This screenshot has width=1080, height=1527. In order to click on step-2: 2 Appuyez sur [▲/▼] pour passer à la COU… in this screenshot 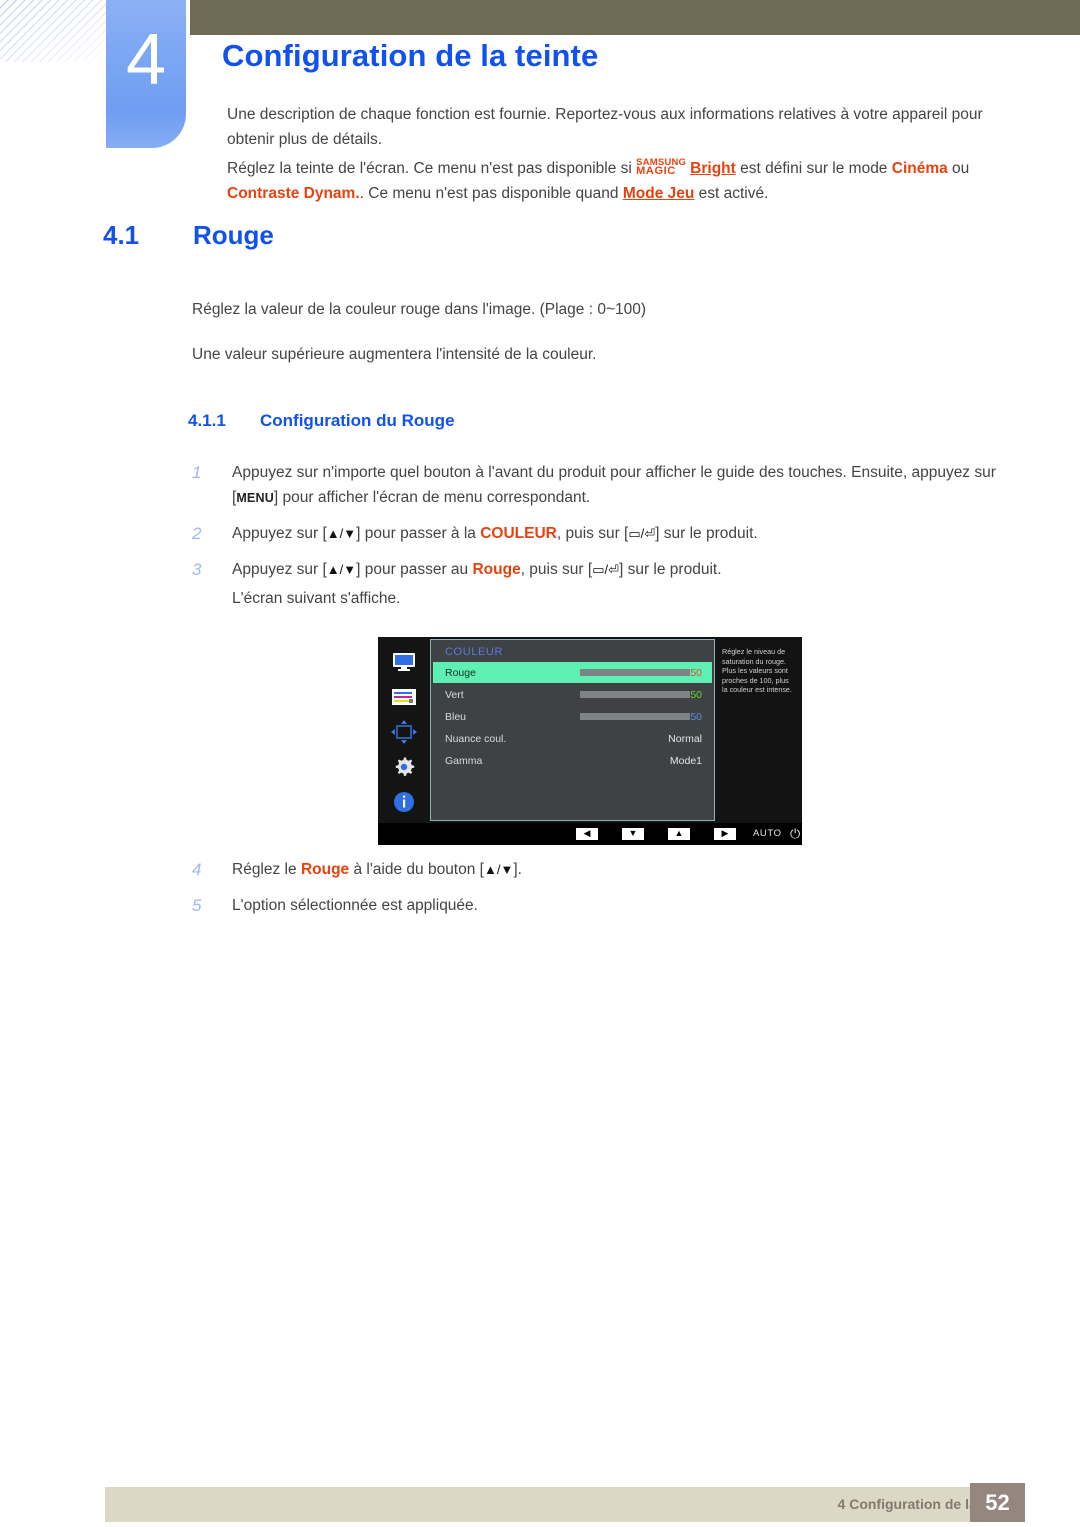, I will do `click(597, 533)`.